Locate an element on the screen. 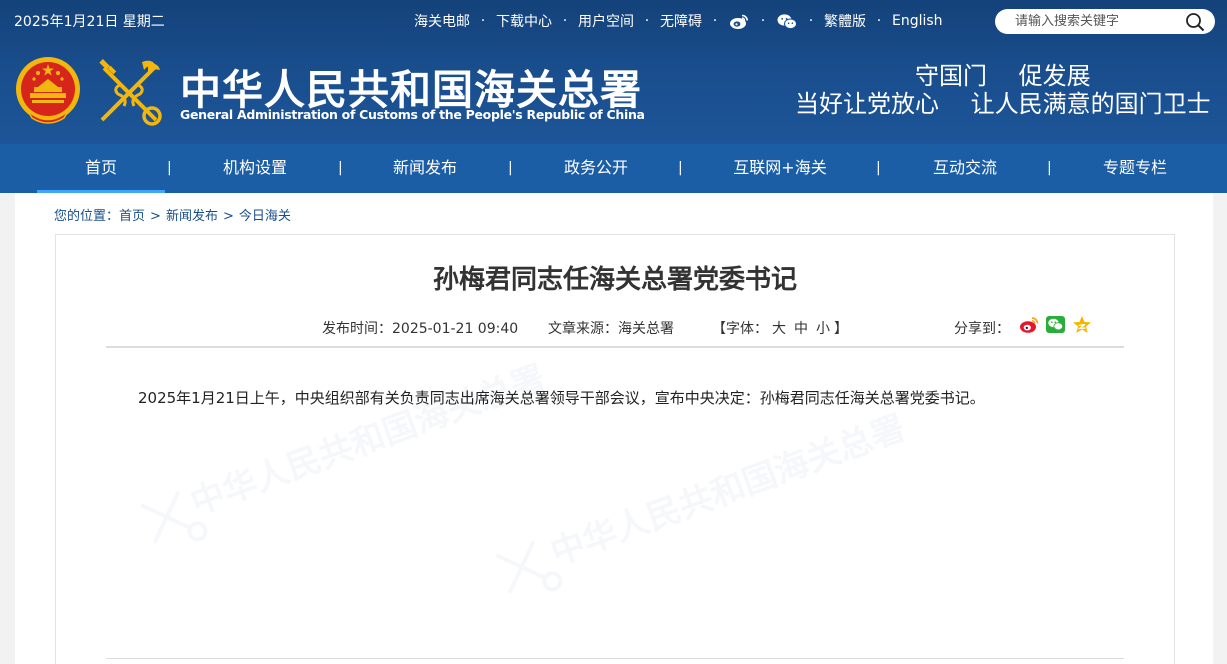 The height and width of the screenshot is (664, 1227). article-bottom-divider is located at coordinates (615, 658).